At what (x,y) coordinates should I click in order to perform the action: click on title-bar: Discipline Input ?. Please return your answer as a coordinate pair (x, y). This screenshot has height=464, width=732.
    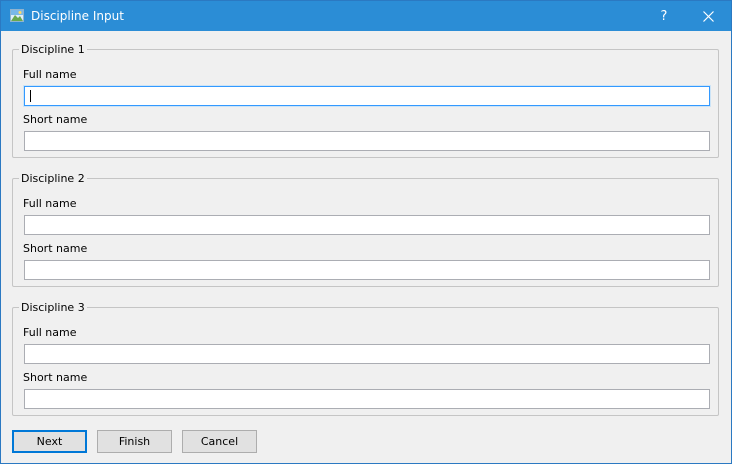
    Looking at the image, I should click on (366, 16).